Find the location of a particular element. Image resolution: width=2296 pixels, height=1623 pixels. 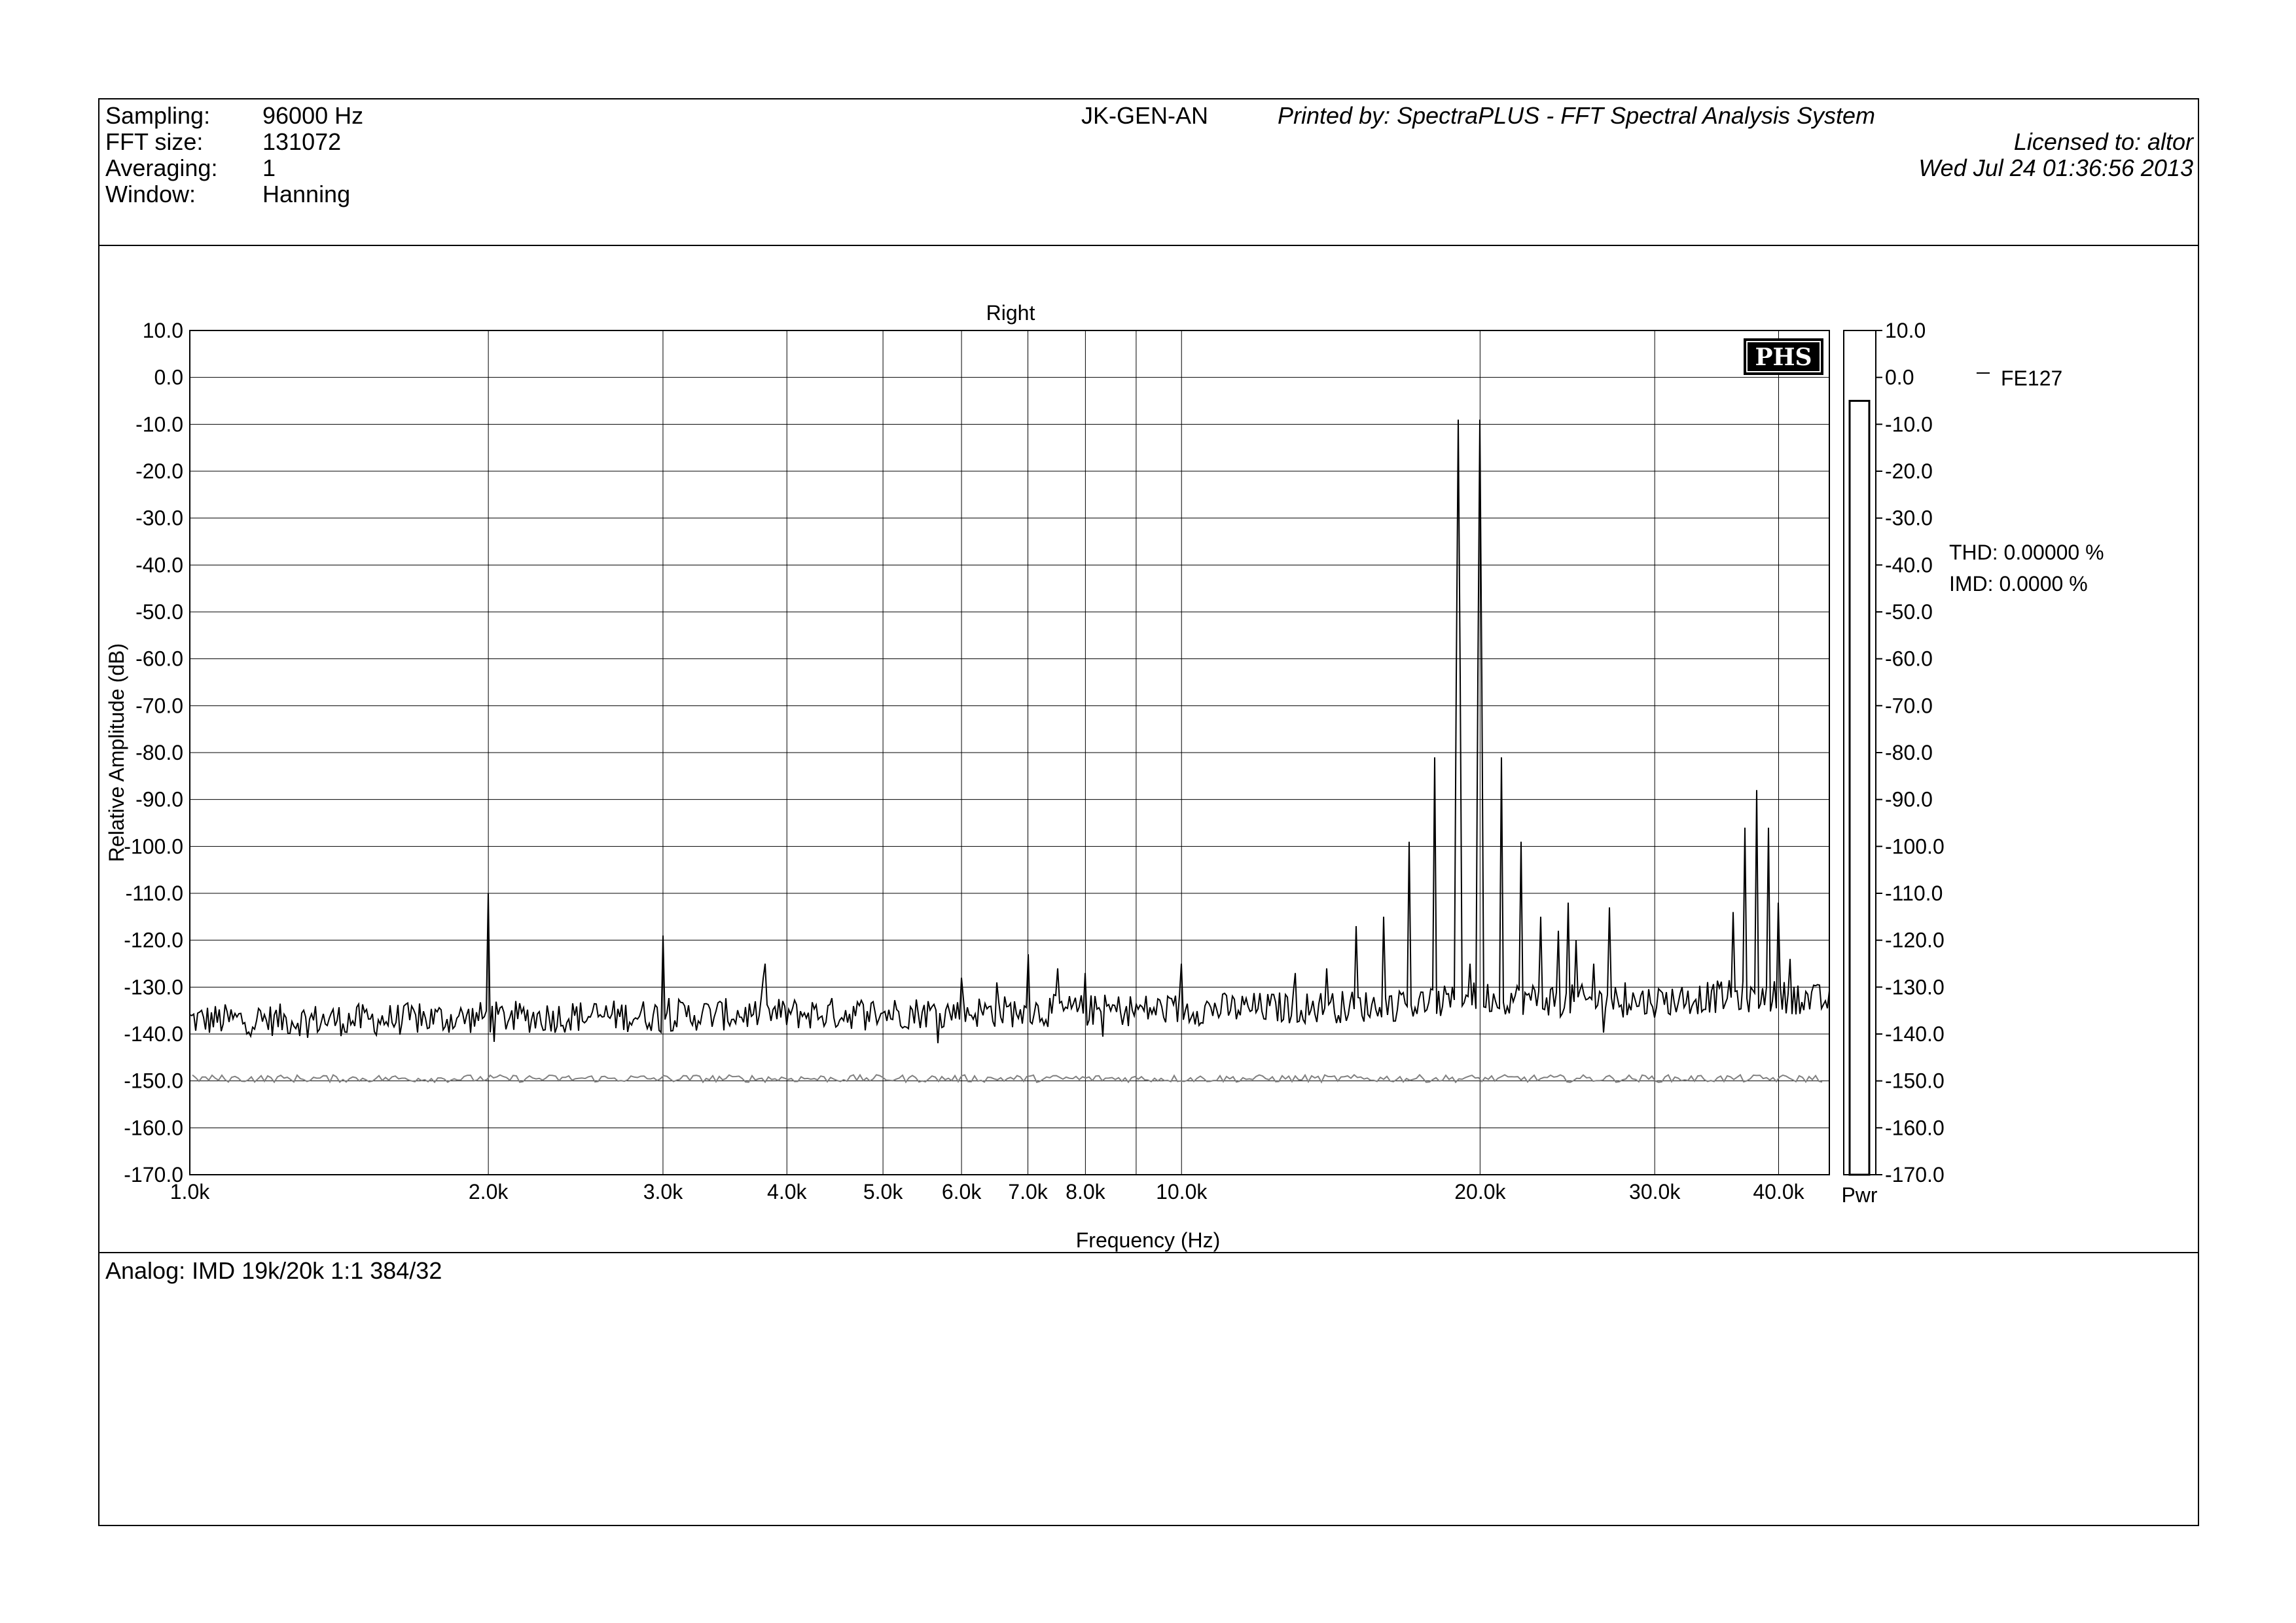

y-tick-label: -20.0 is located at coordinates (159, 471).